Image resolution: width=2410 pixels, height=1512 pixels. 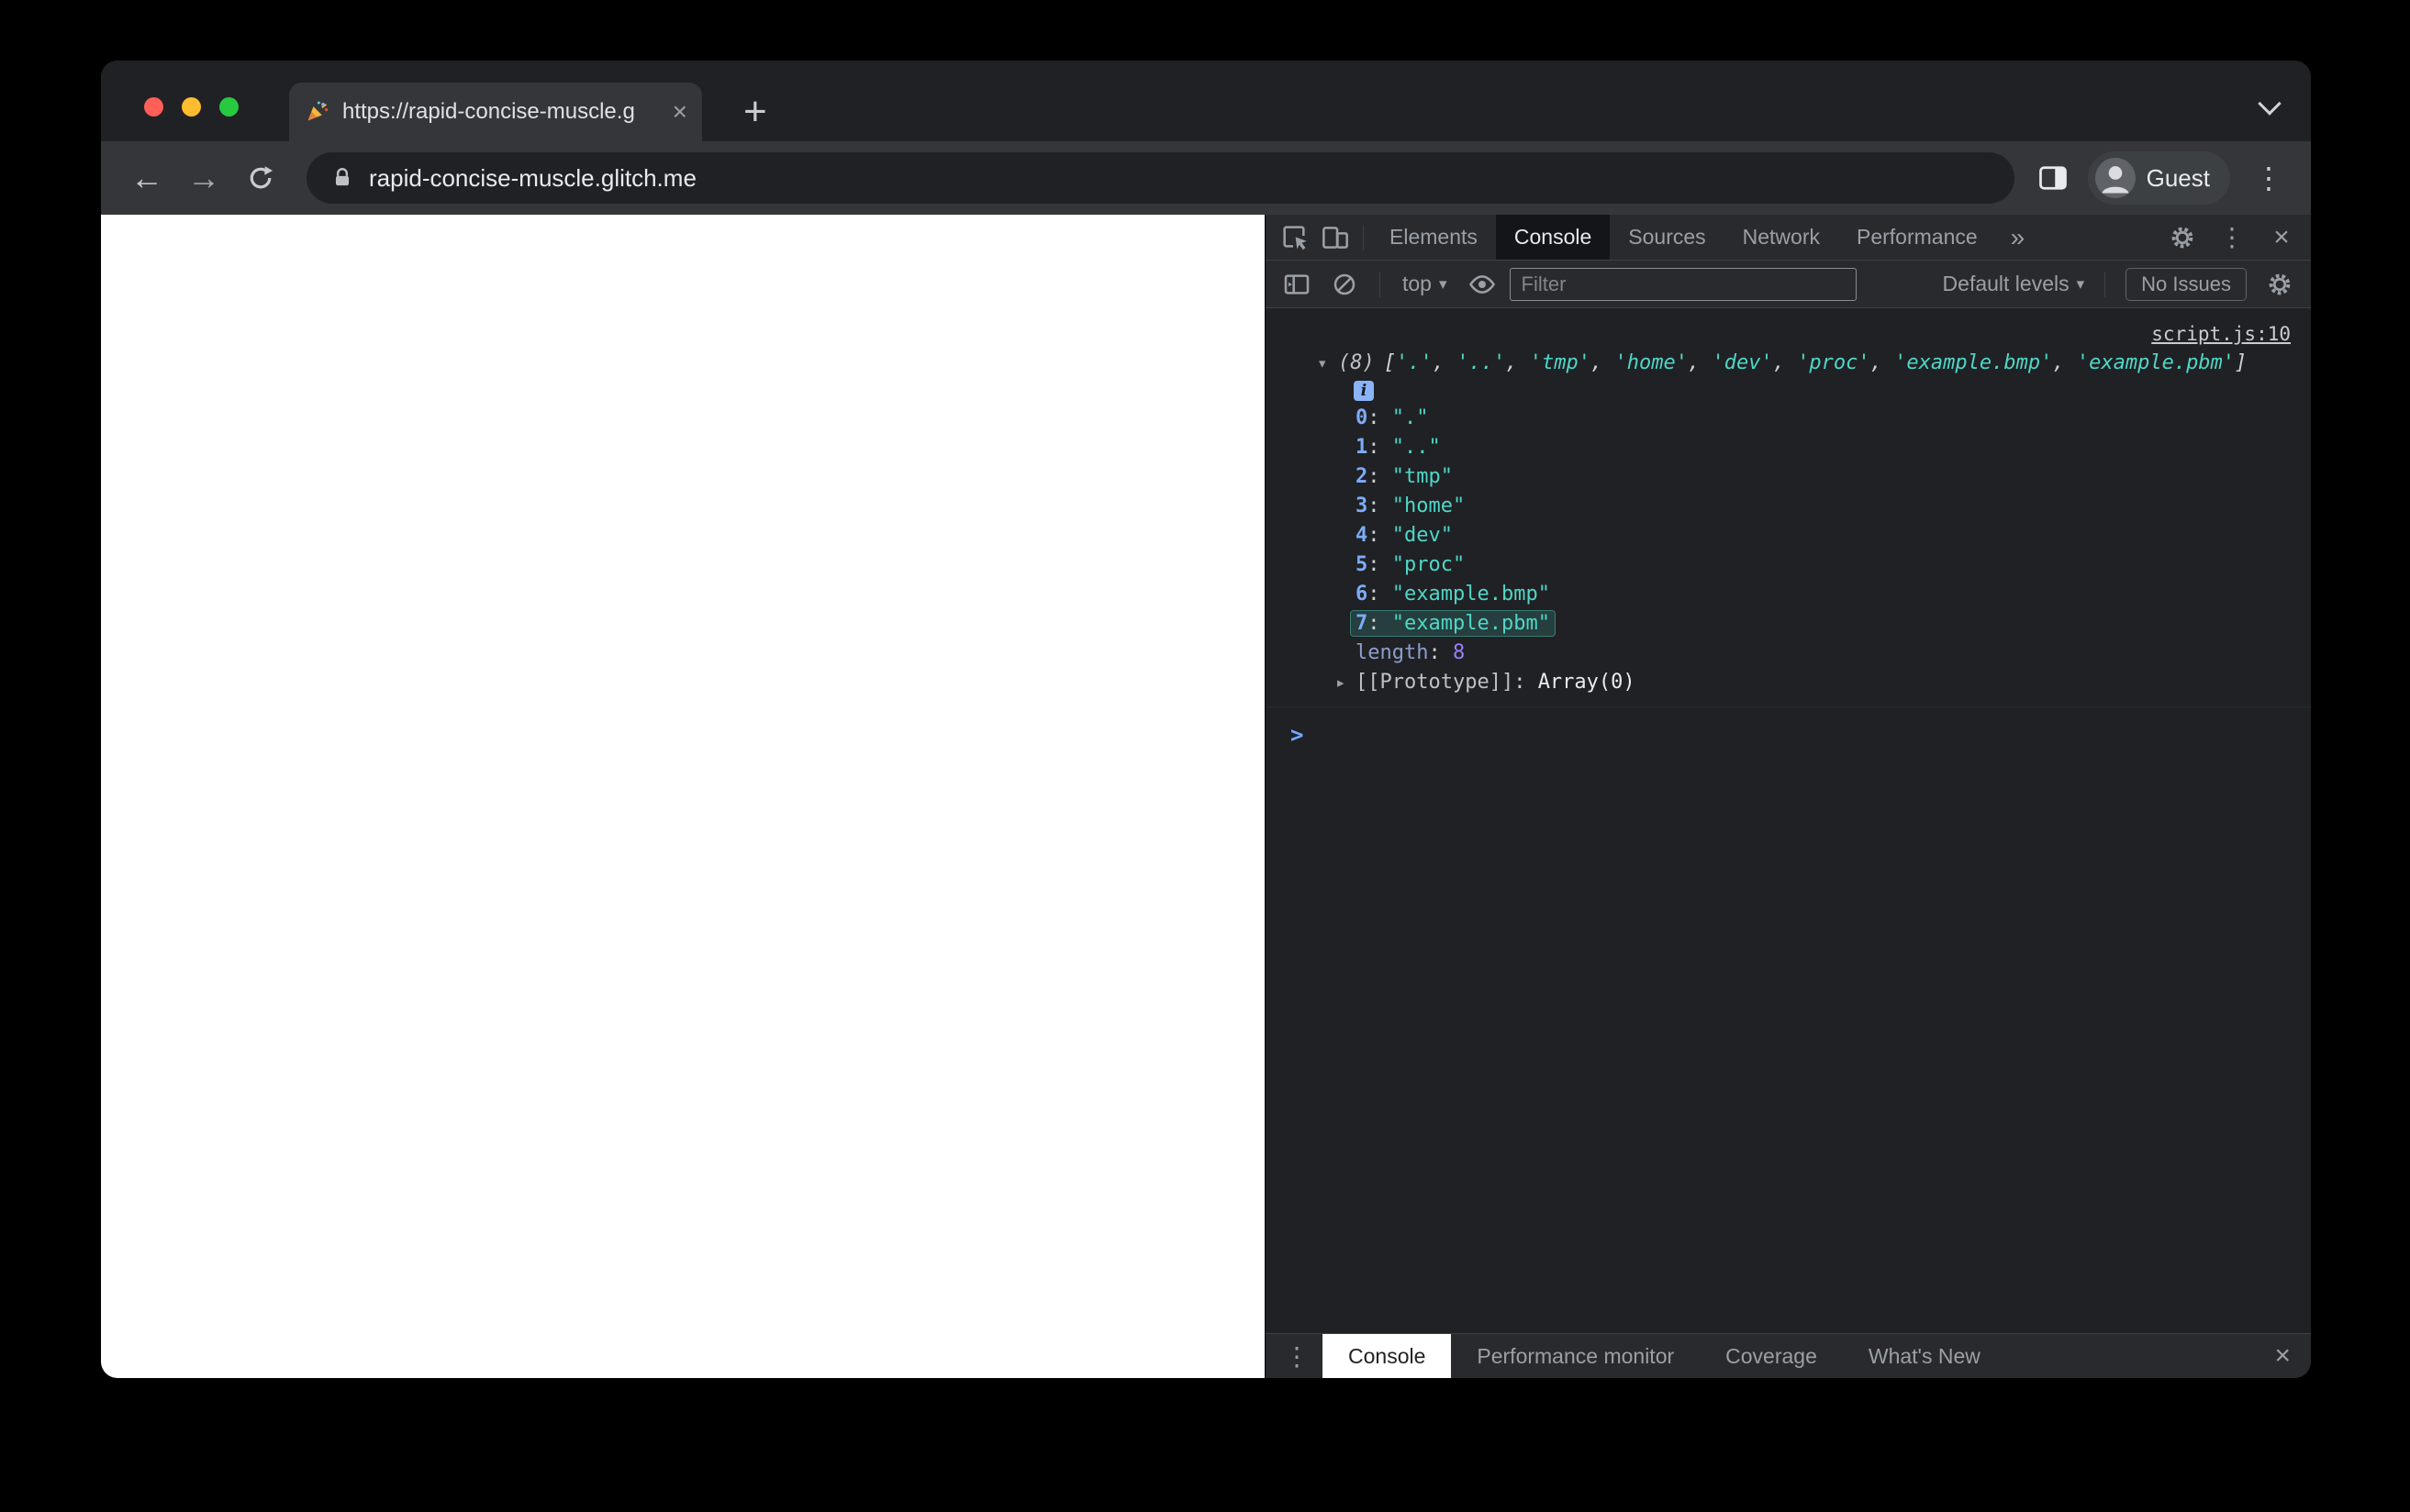 I want to click on drawer-menu-button: ⋮, so click(x=1296, y=1356).